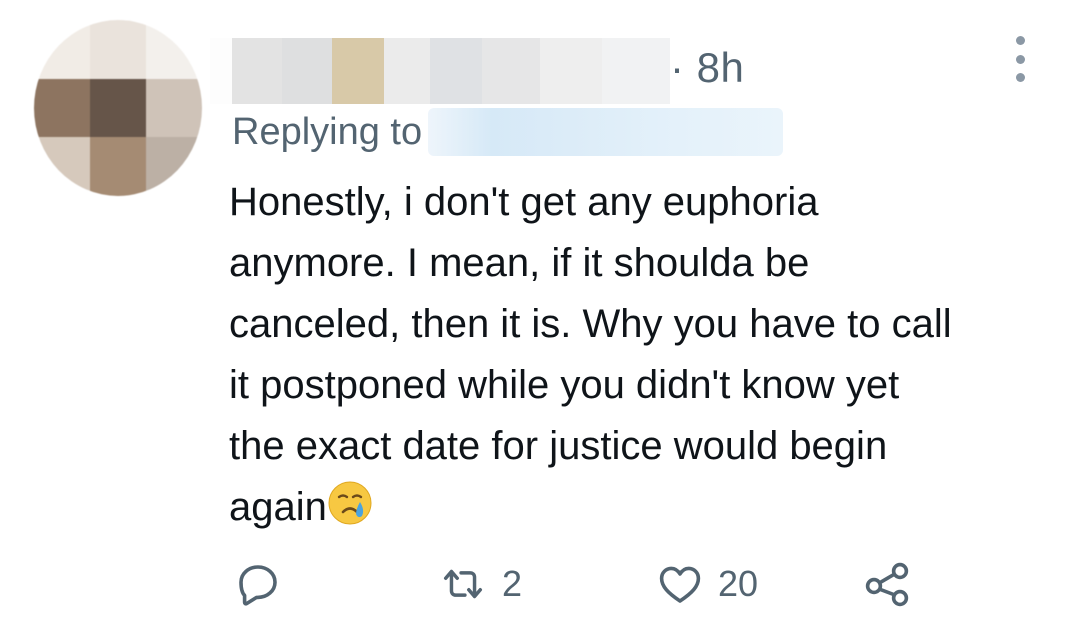  Describe the element at coordinates (350, 503) in the screenshot. I see `crying-face-emoji-icon` at that location.